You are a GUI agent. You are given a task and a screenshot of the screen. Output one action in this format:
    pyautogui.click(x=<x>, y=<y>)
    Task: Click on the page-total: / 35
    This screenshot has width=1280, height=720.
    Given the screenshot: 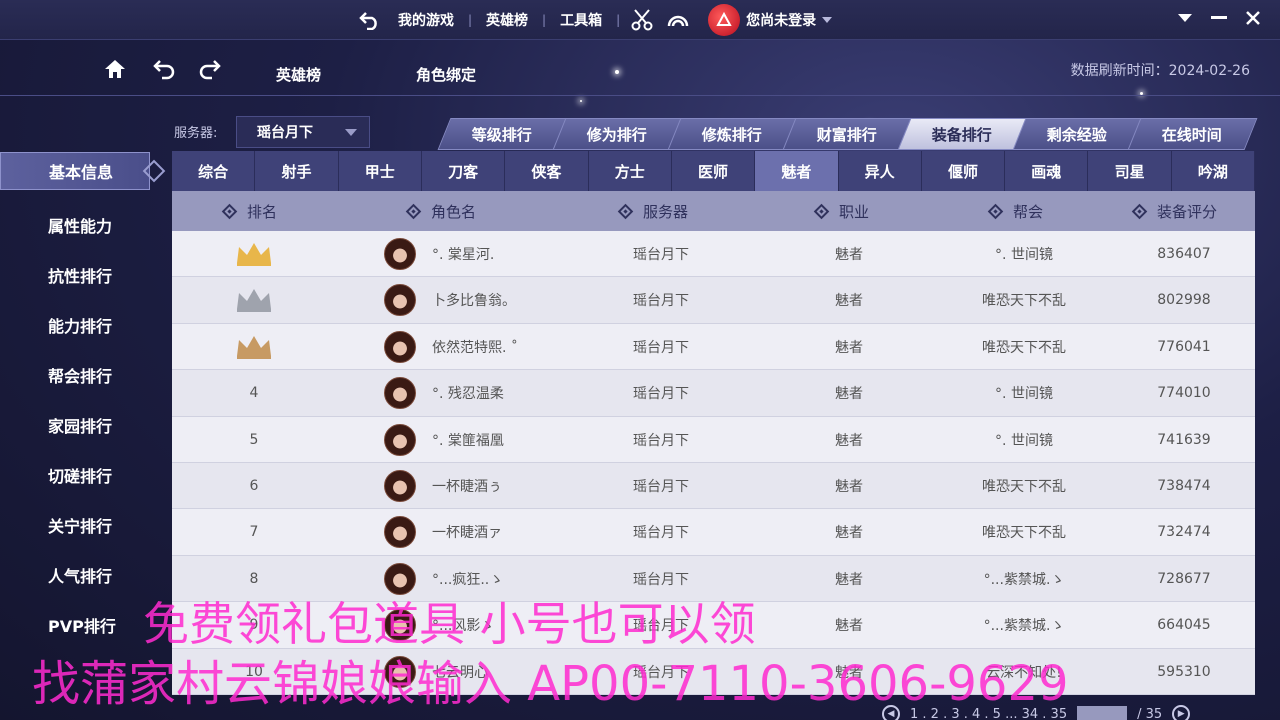 What is the action you would take?
    pyautogui.click(x=1150, y=713)
    